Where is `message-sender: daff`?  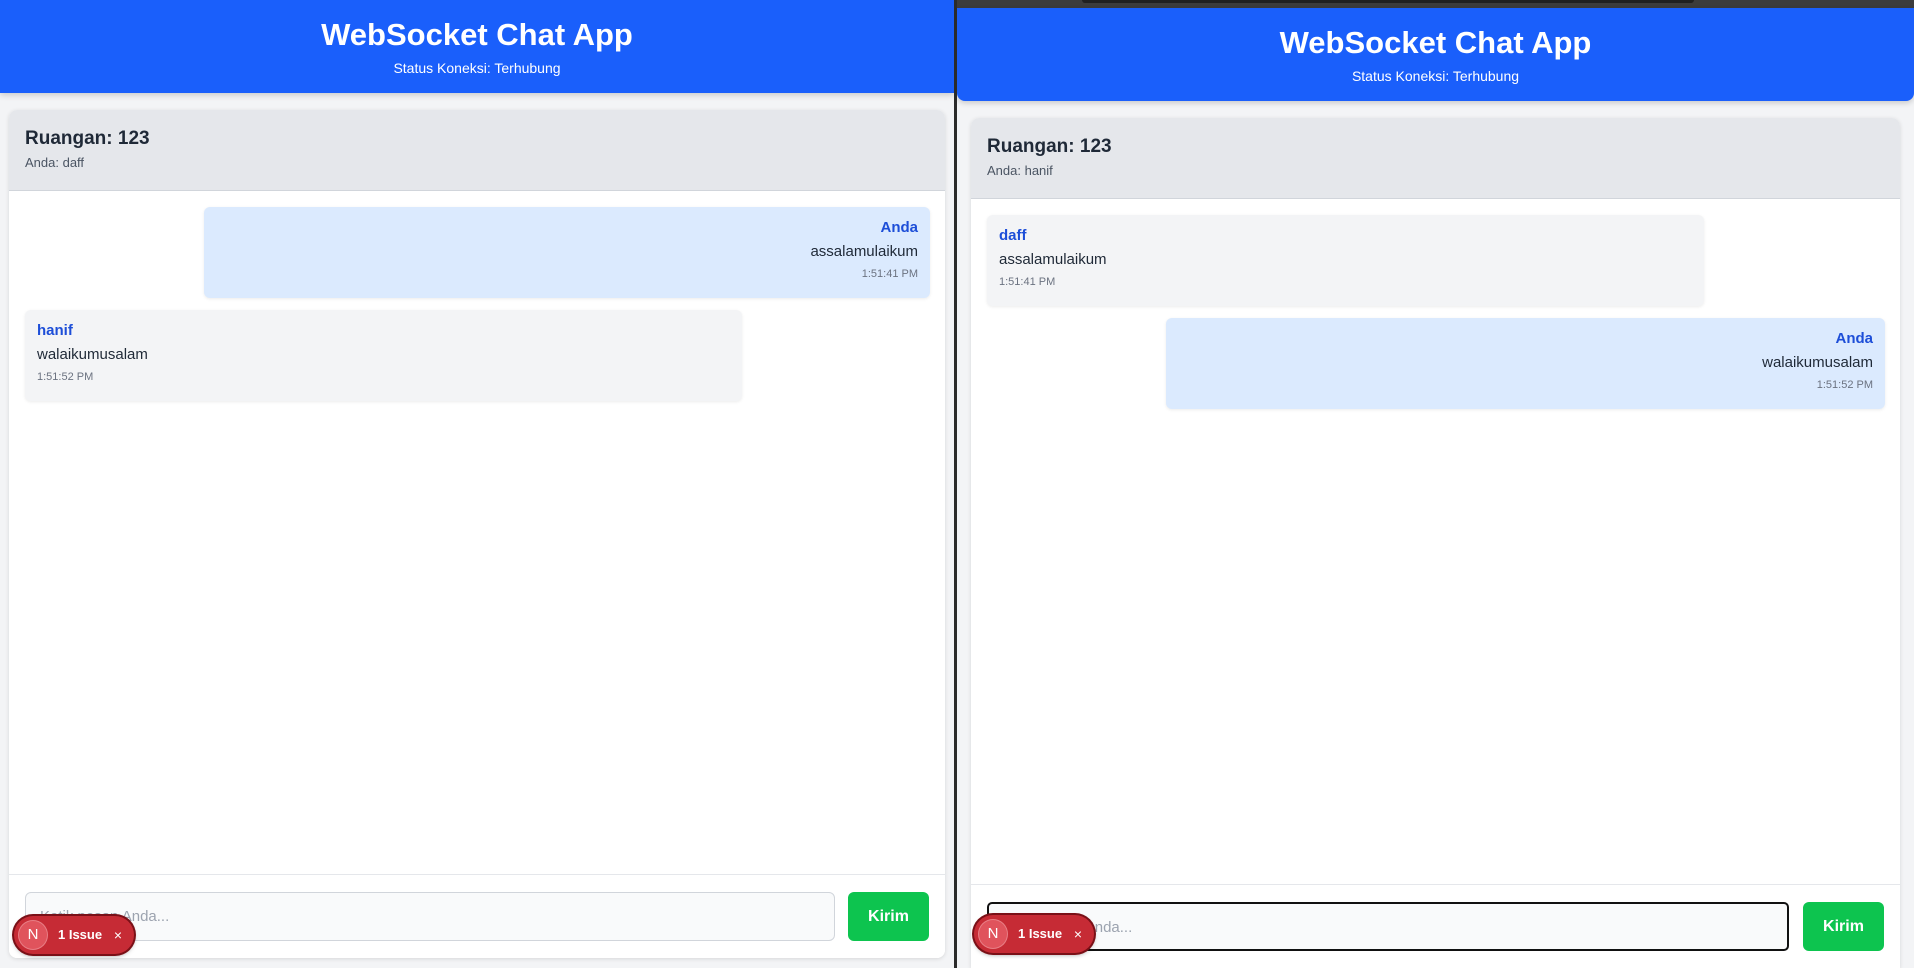
message-sender: daff is located at coordinates (1013, 235).